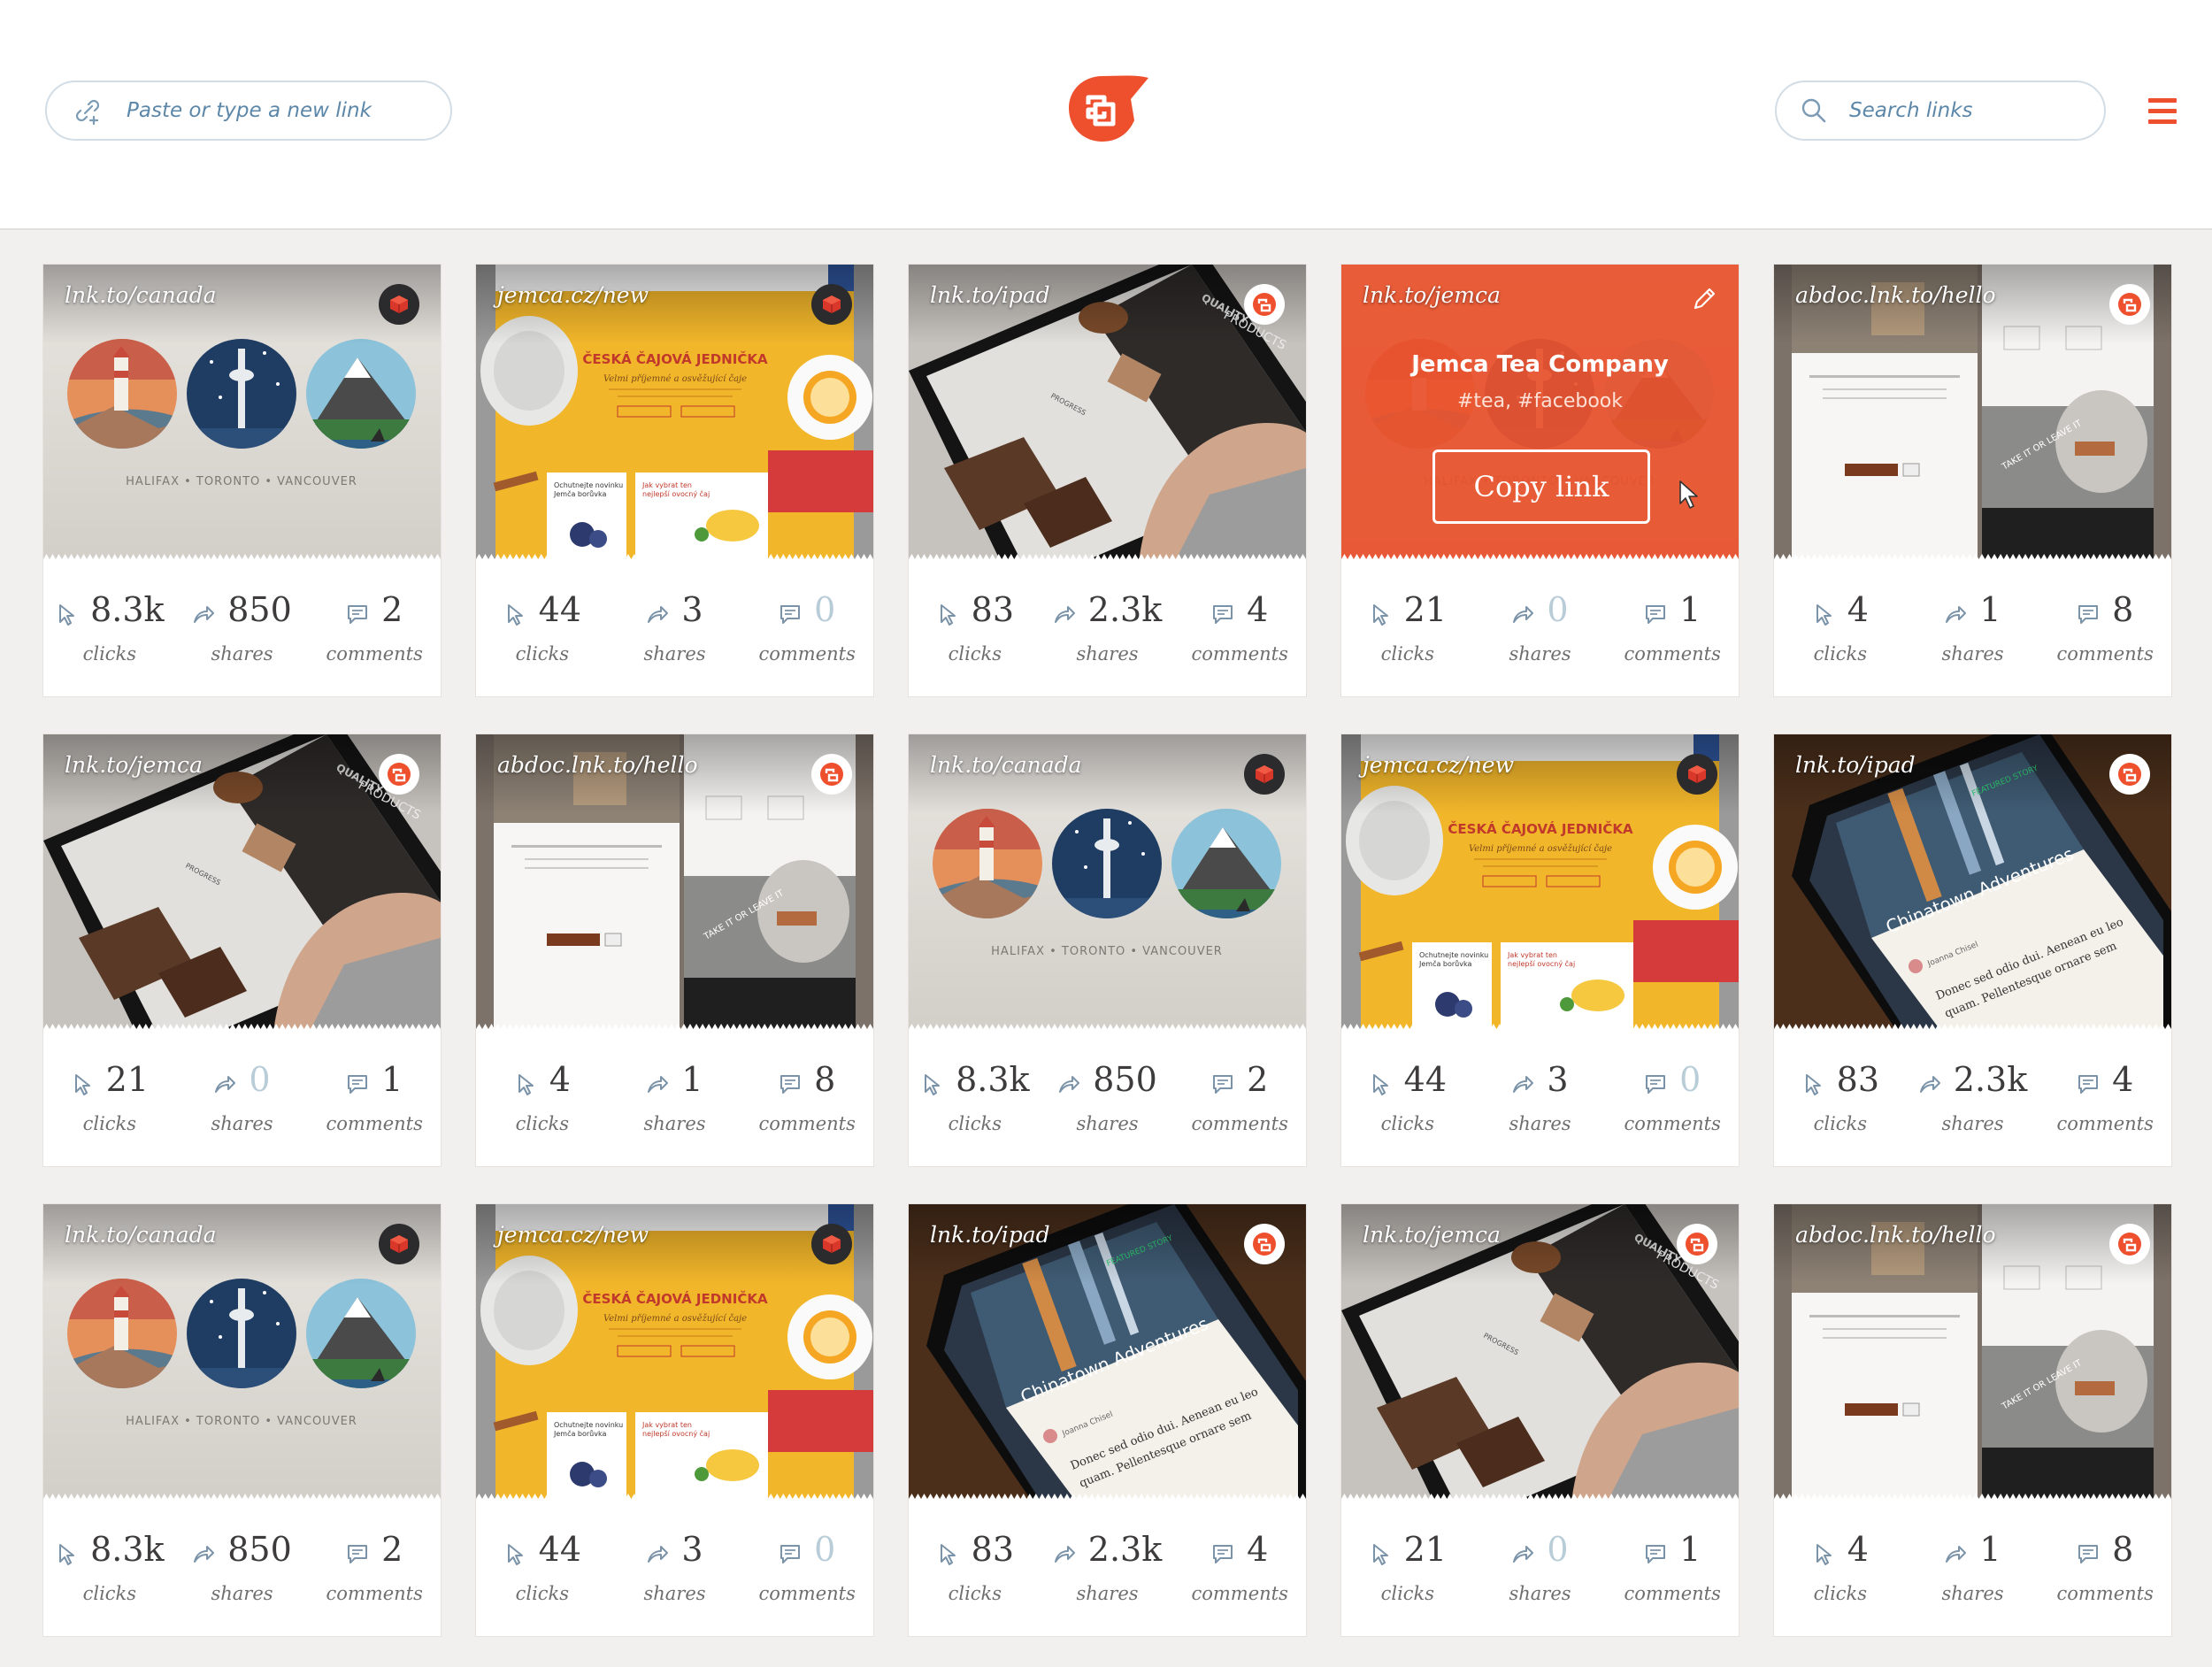  I want to click on clicks-stat: 4 clicks, so click(1841, 1574).